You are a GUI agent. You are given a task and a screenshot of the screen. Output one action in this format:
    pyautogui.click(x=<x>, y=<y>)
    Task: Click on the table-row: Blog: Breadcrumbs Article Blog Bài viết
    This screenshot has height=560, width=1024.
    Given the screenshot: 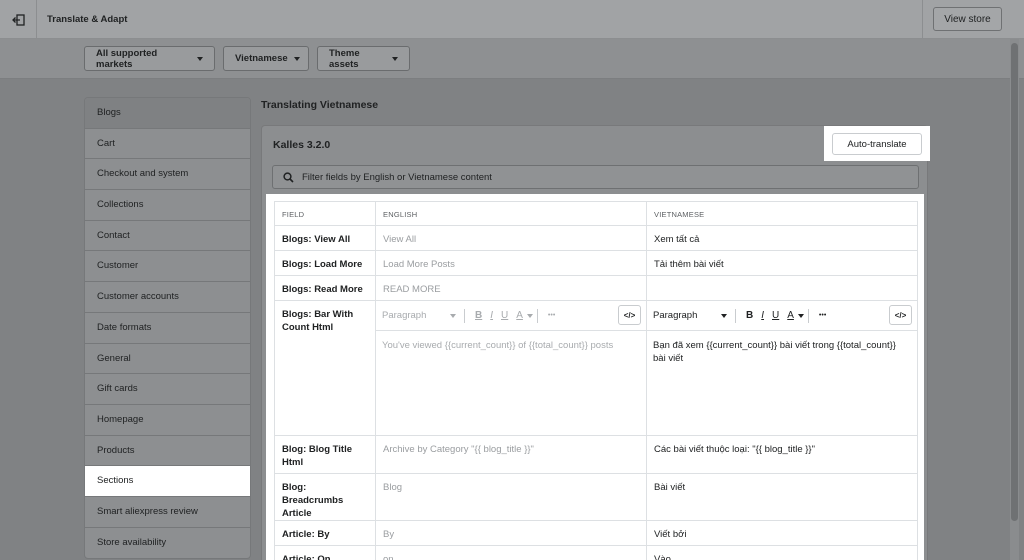 What is the action you would take?
    pyautogui.click(x=596, y=497)
    